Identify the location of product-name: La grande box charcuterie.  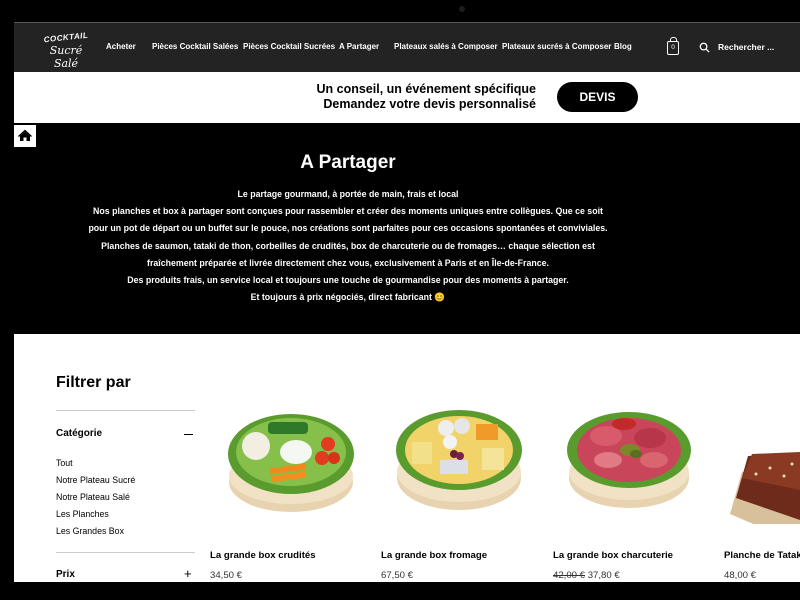
(613, 555).